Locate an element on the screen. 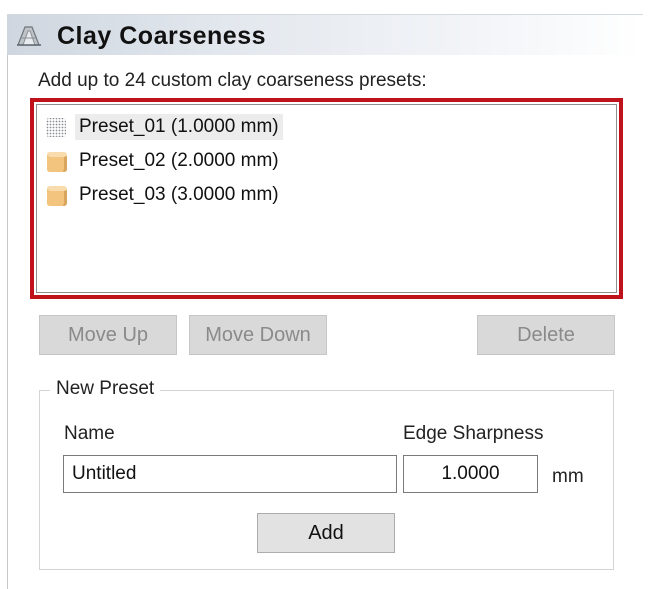 The image size is (649, 589). new-preset-legend: New Preset is located at coordinates (105, 389).